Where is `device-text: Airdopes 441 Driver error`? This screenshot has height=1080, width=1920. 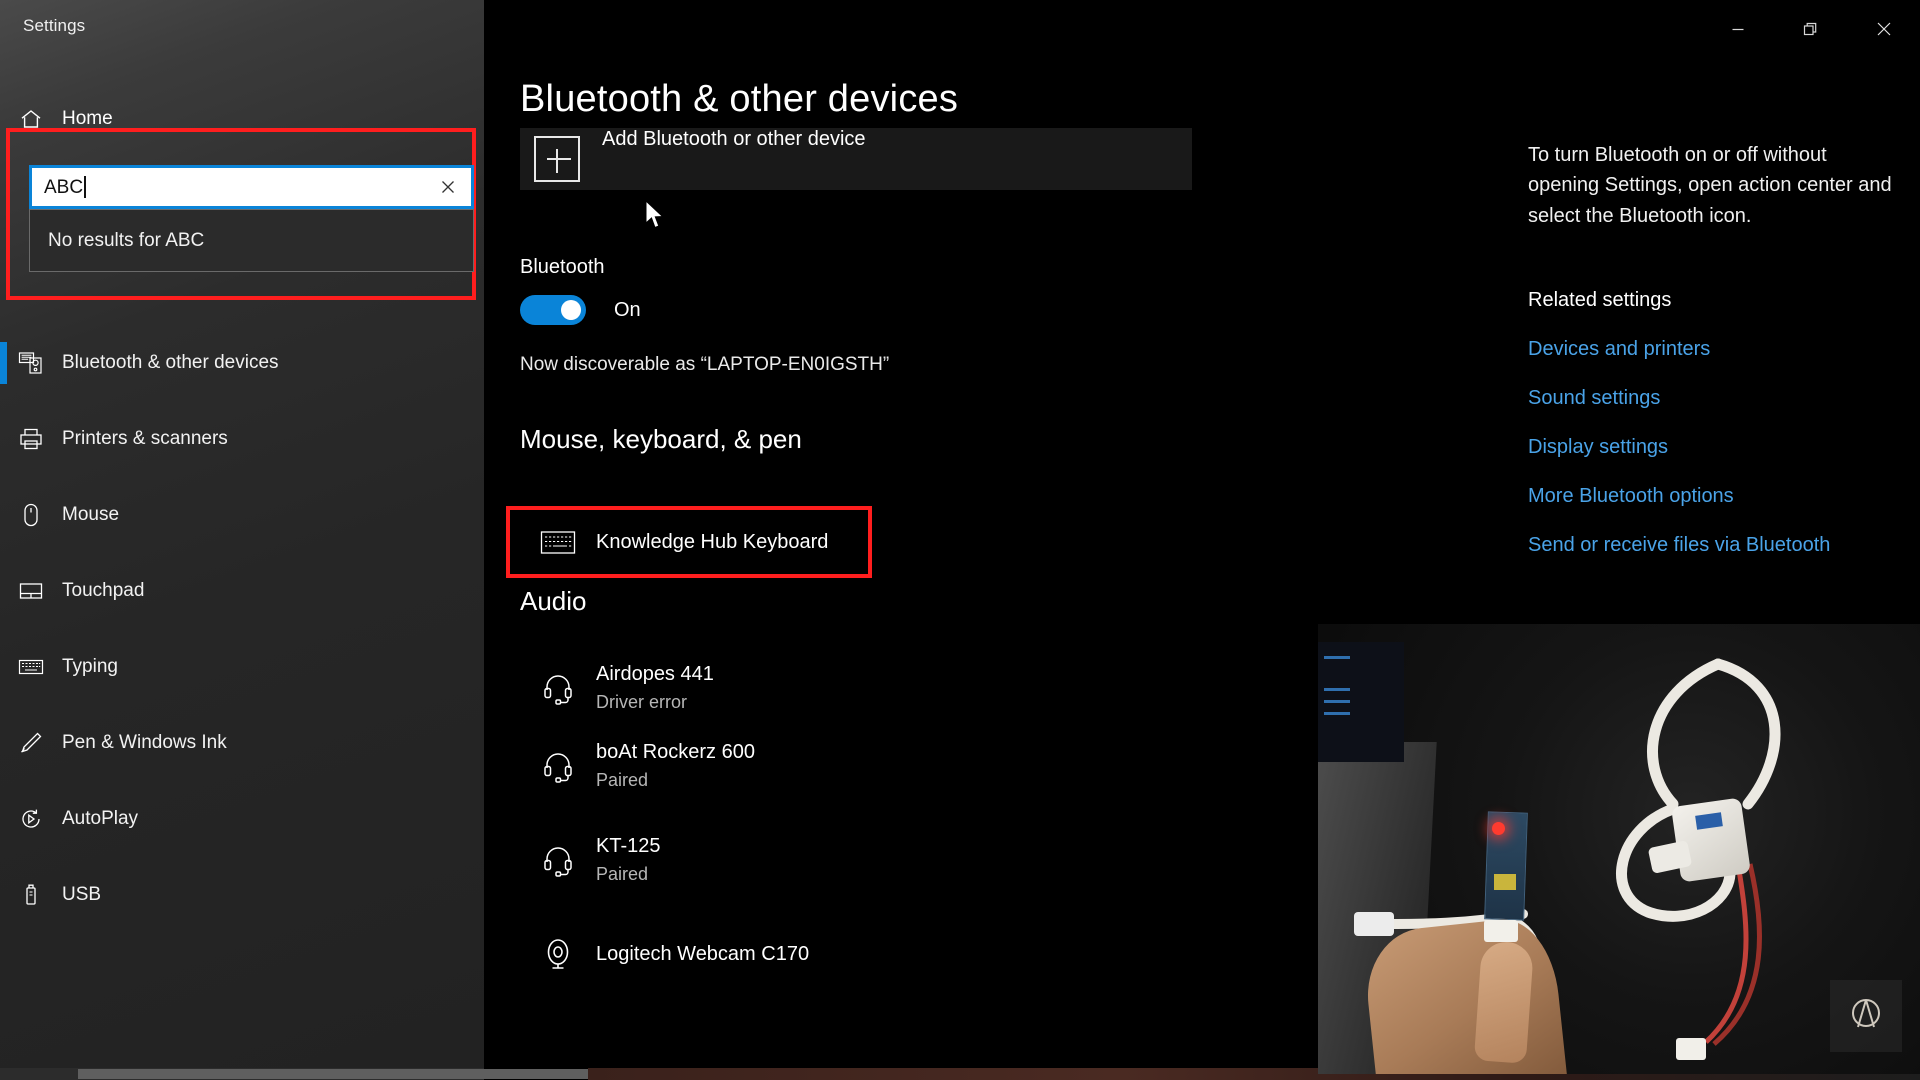 device-text: Airdopes 441 Driver error is located at coordinates (655, 688).